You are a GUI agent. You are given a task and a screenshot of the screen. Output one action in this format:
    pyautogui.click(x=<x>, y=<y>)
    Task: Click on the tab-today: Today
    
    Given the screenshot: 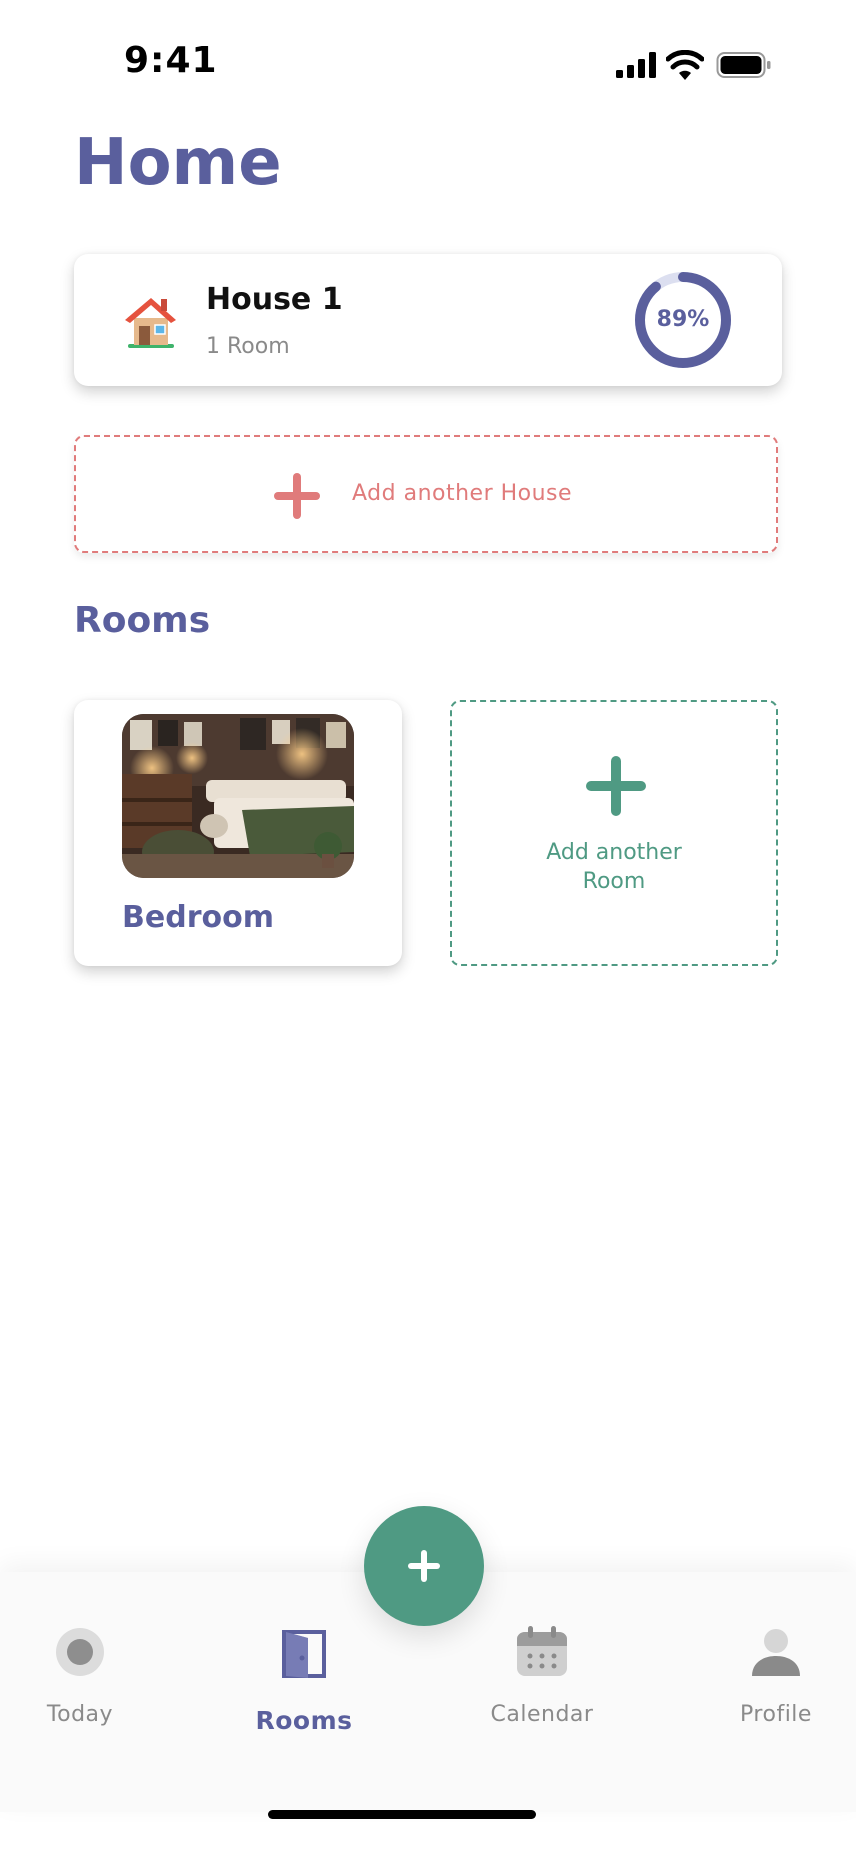 What is the action you would take?
    pyautogui.click(x=80, y=1672)
    